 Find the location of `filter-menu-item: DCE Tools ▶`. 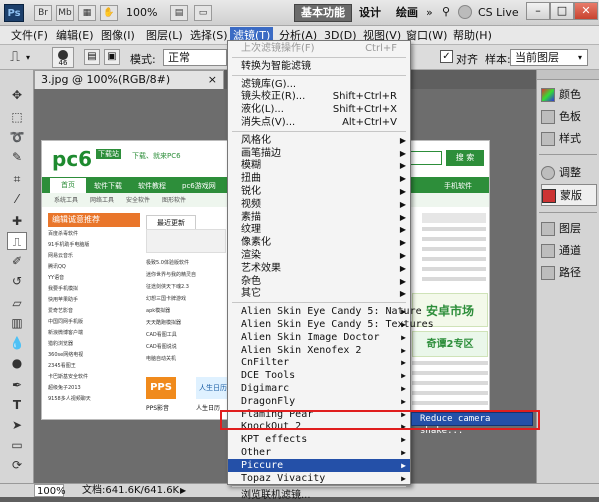

filter-menu-item: DCE Tools ▶ is located at coordinates (319, 375).